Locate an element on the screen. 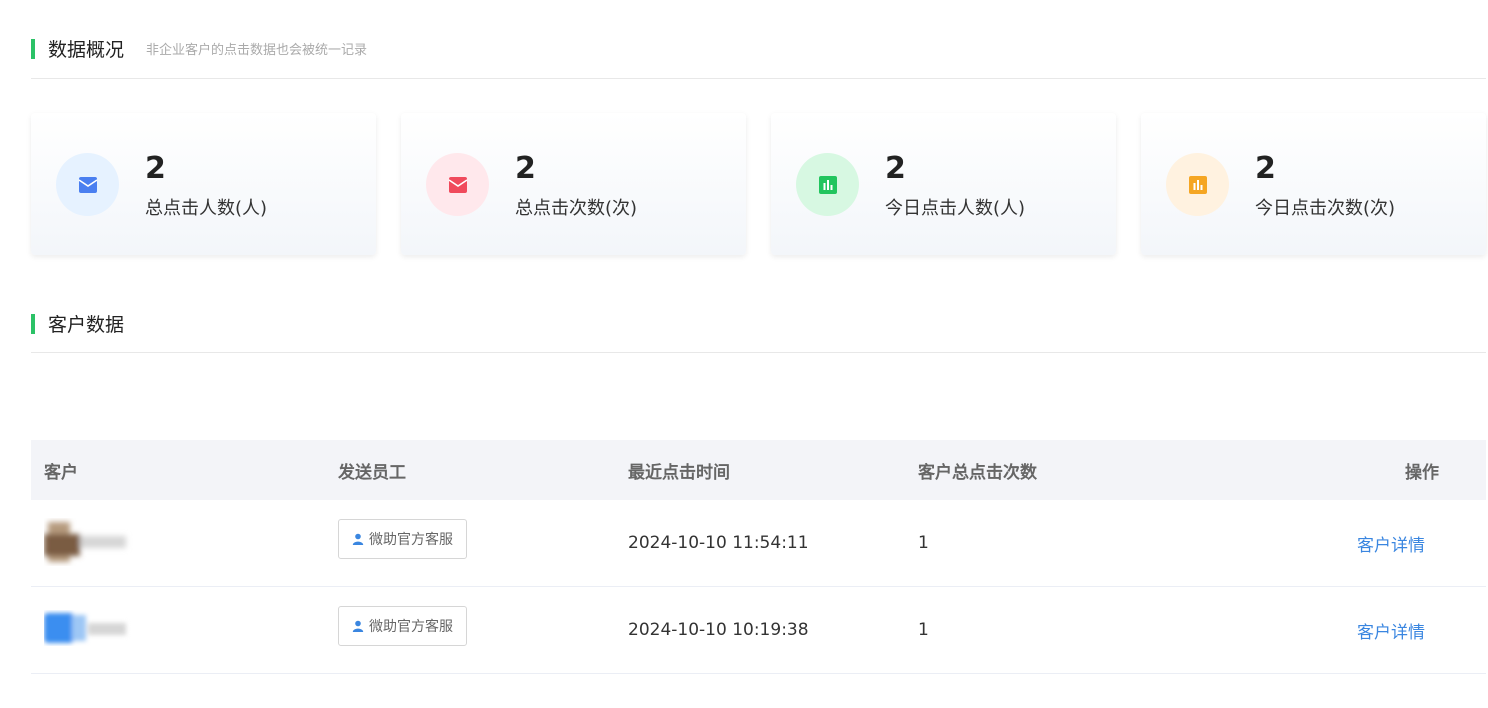 Image resolution: width=1488 pixels, height=708 pixels. customers-divider is located at coordinates (758, 352).